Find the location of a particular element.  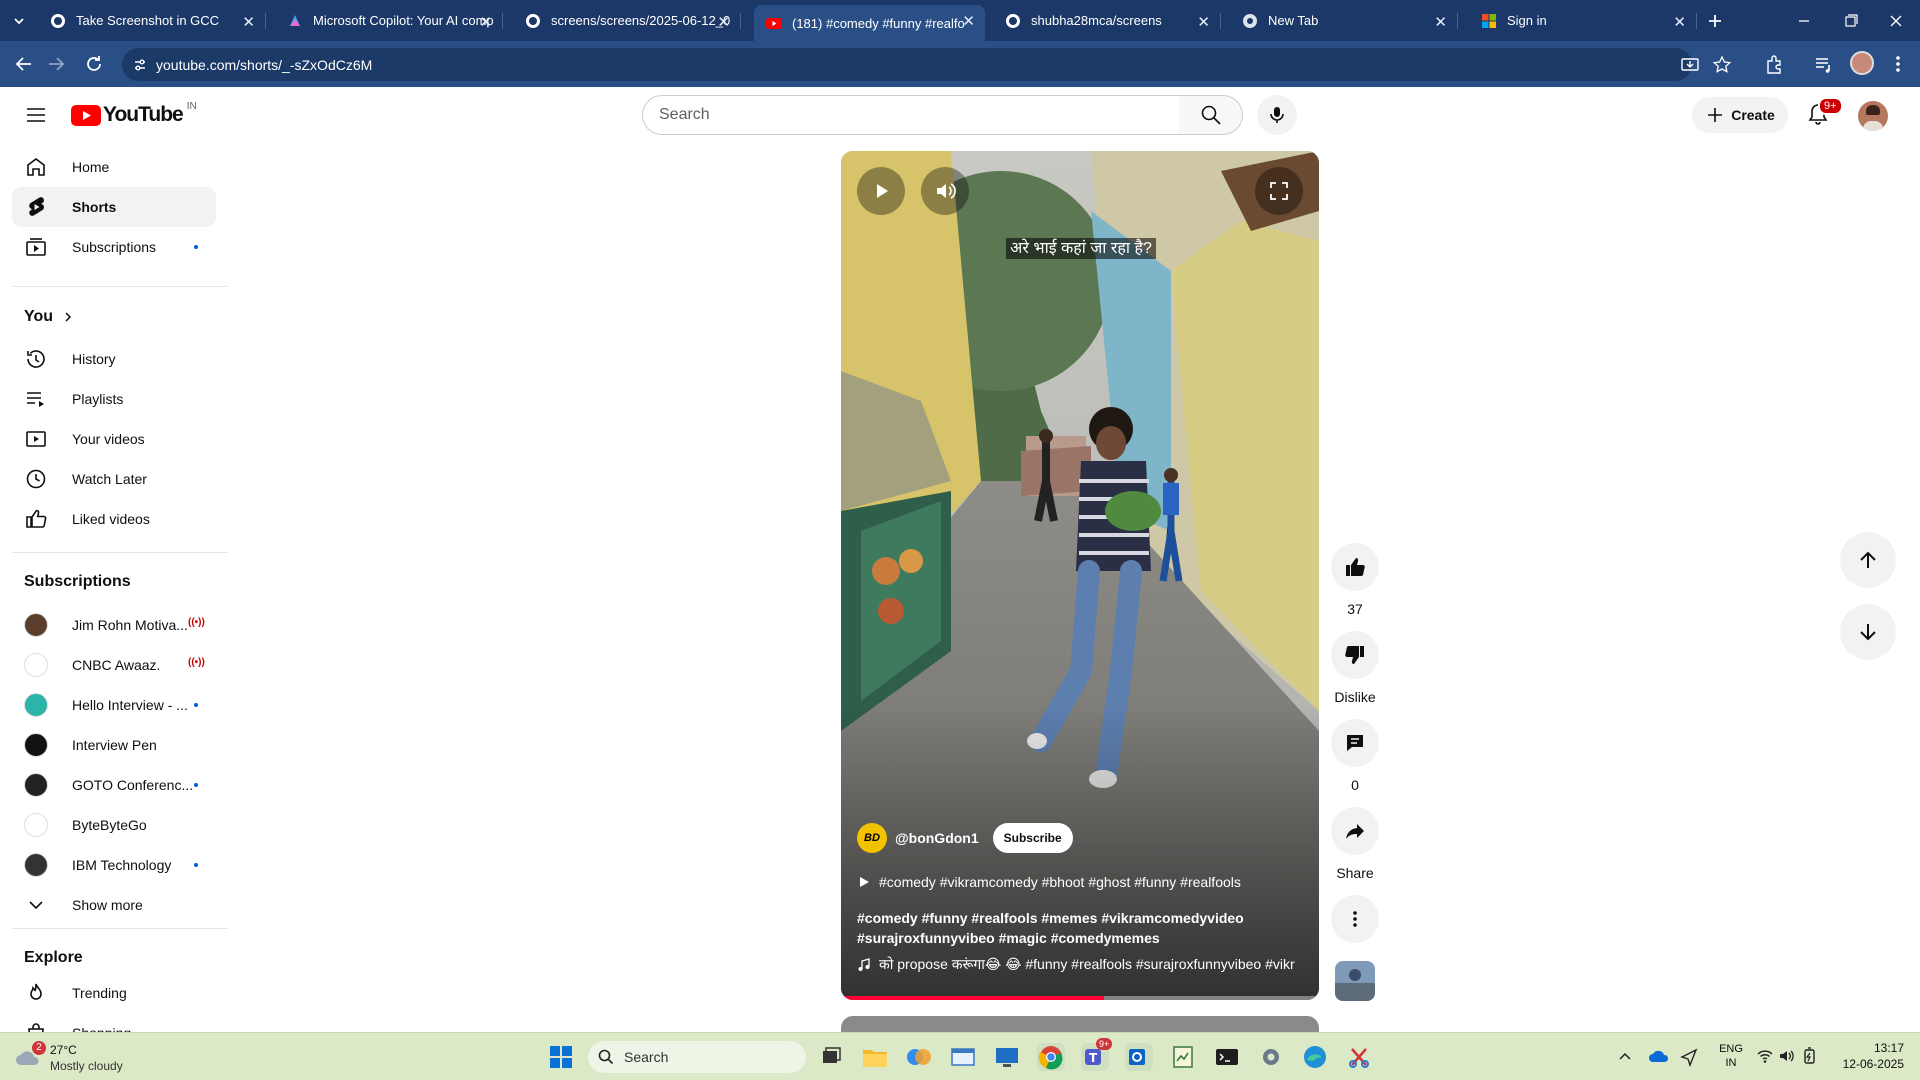

settings-icon is located at coordinates (1271, 1057).